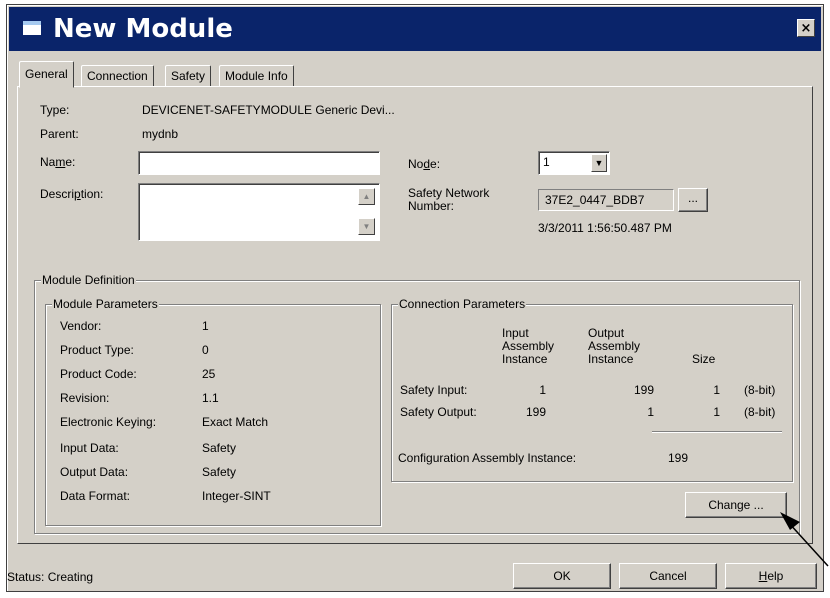  I want to click on tab-general: General, so click(46, 74).